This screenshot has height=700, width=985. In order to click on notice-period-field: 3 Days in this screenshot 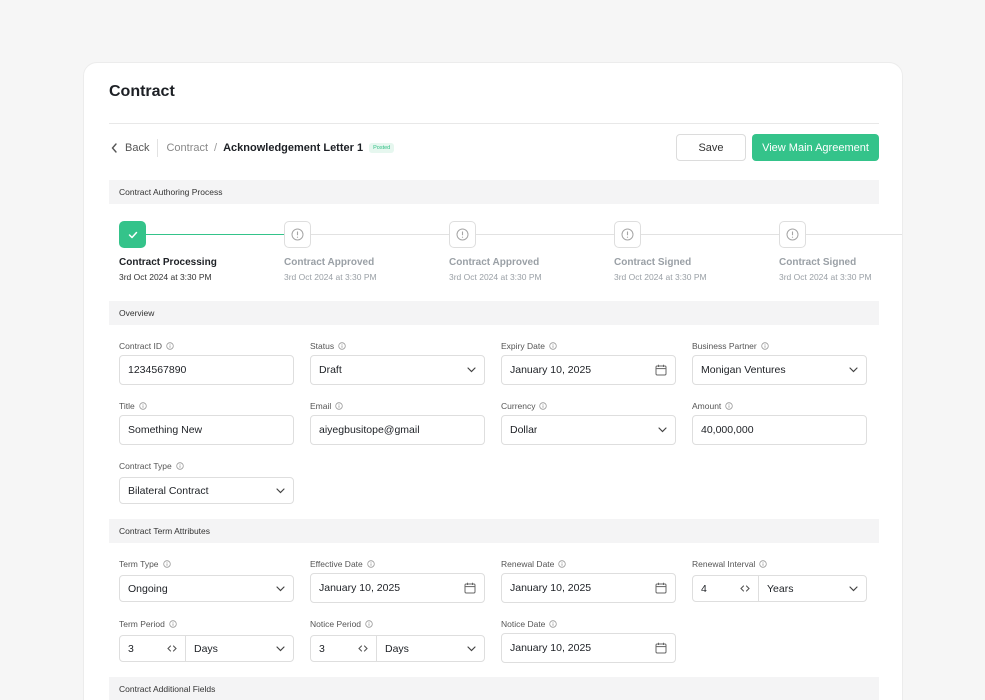, I will do `click(397, 648)`.